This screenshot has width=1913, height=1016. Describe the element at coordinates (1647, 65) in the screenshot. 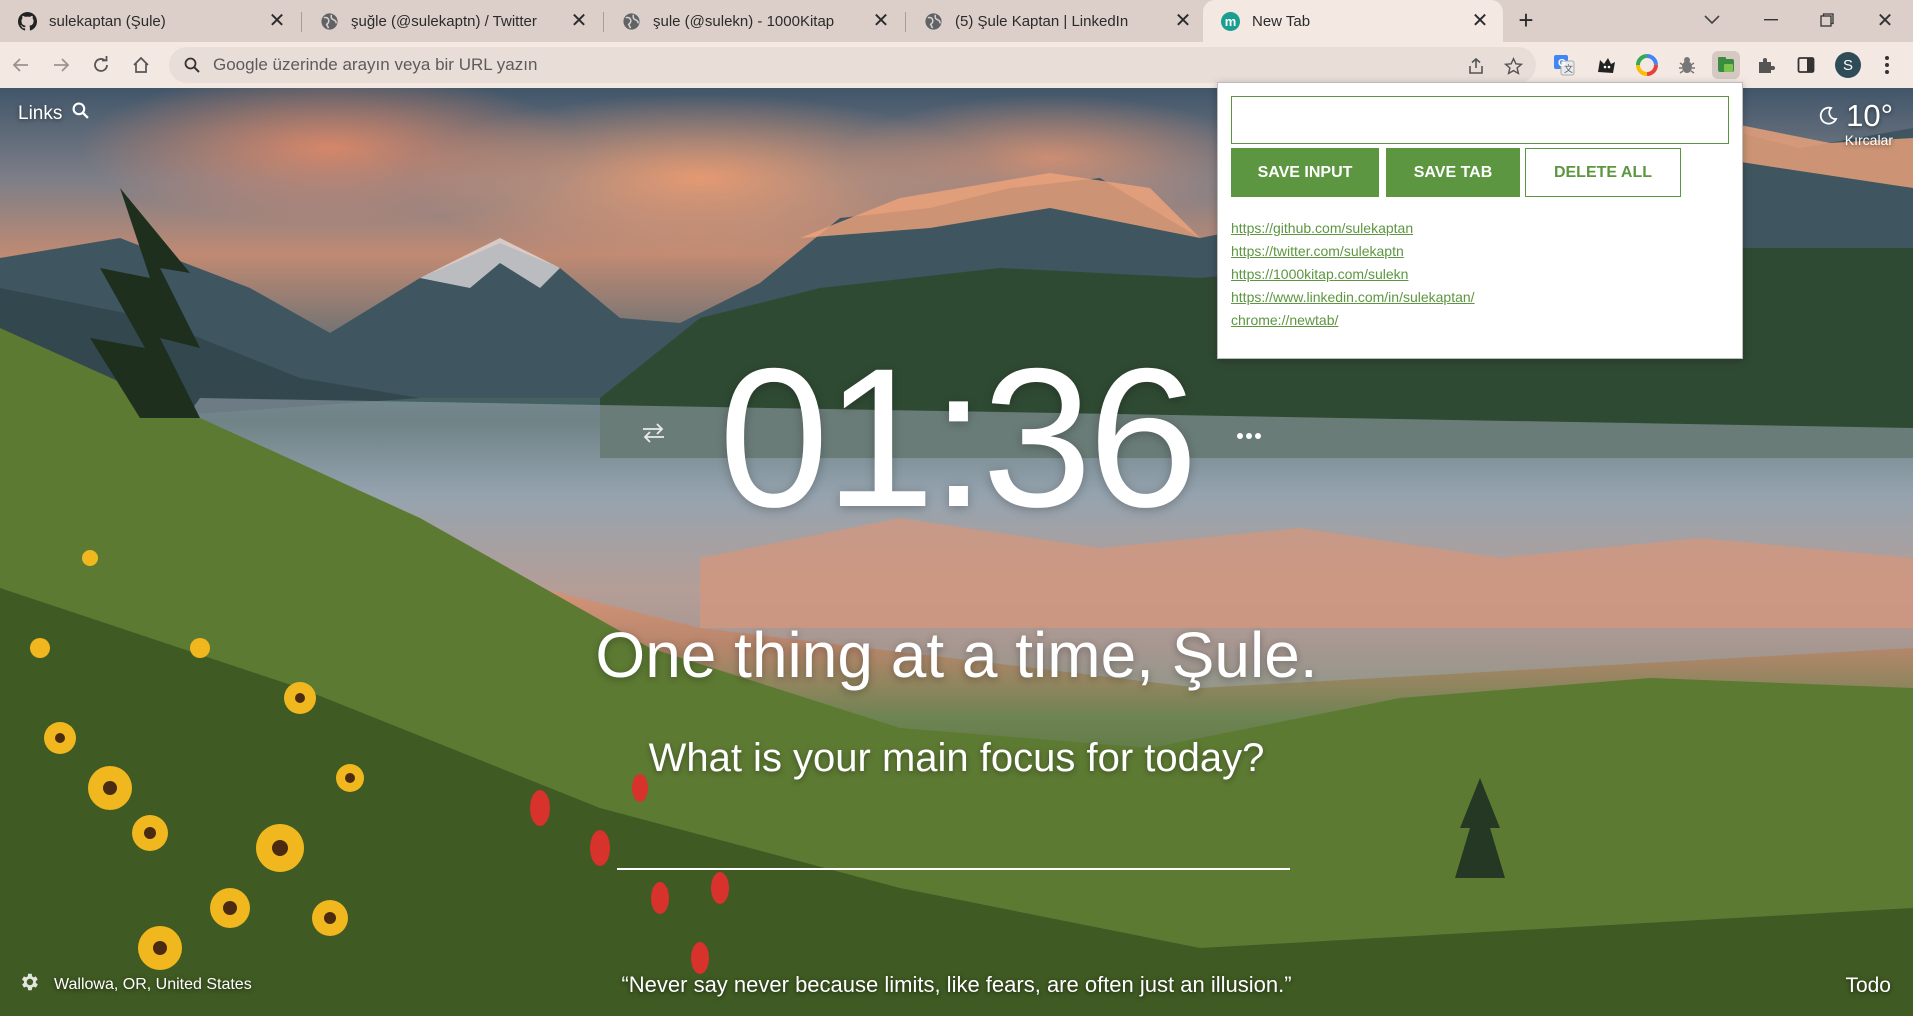

I see `color-picker-icon` at that location.